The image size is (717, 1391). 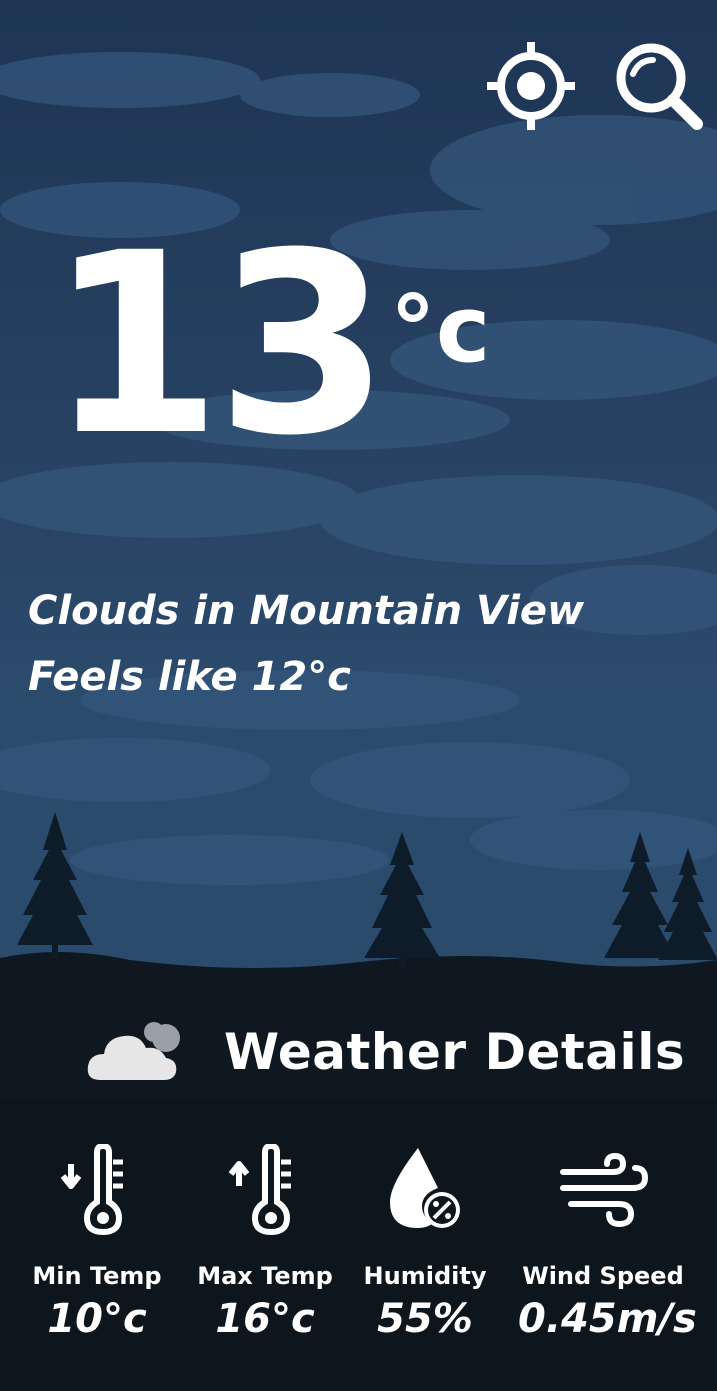 I want to click on weather-description: Clouds in Mountain View Feels like 12°c, so click(x=306, y=644).